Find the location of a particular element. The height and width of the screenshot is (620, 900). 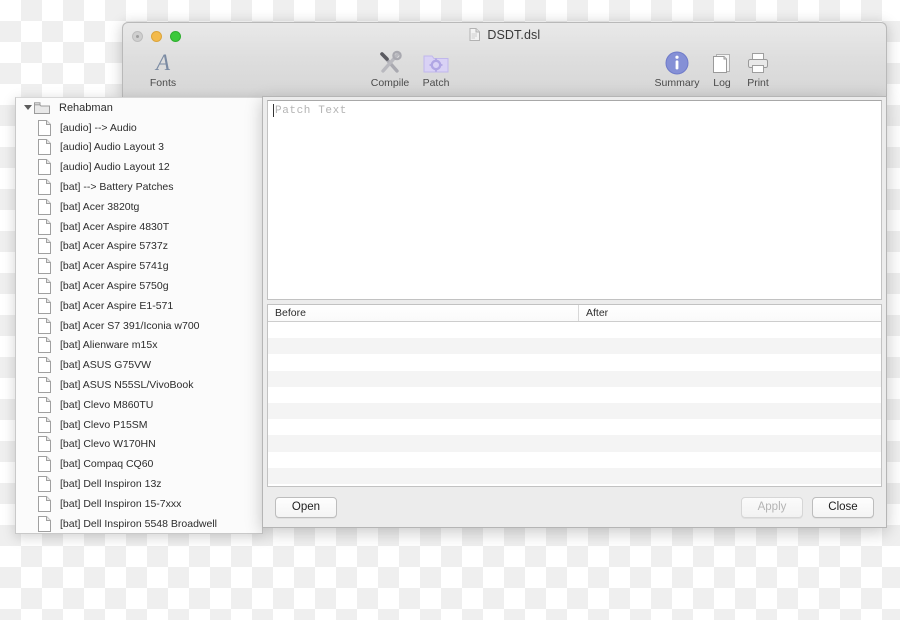

patch-text-placeholder: Patch Text is located at coordinates (311, 111).